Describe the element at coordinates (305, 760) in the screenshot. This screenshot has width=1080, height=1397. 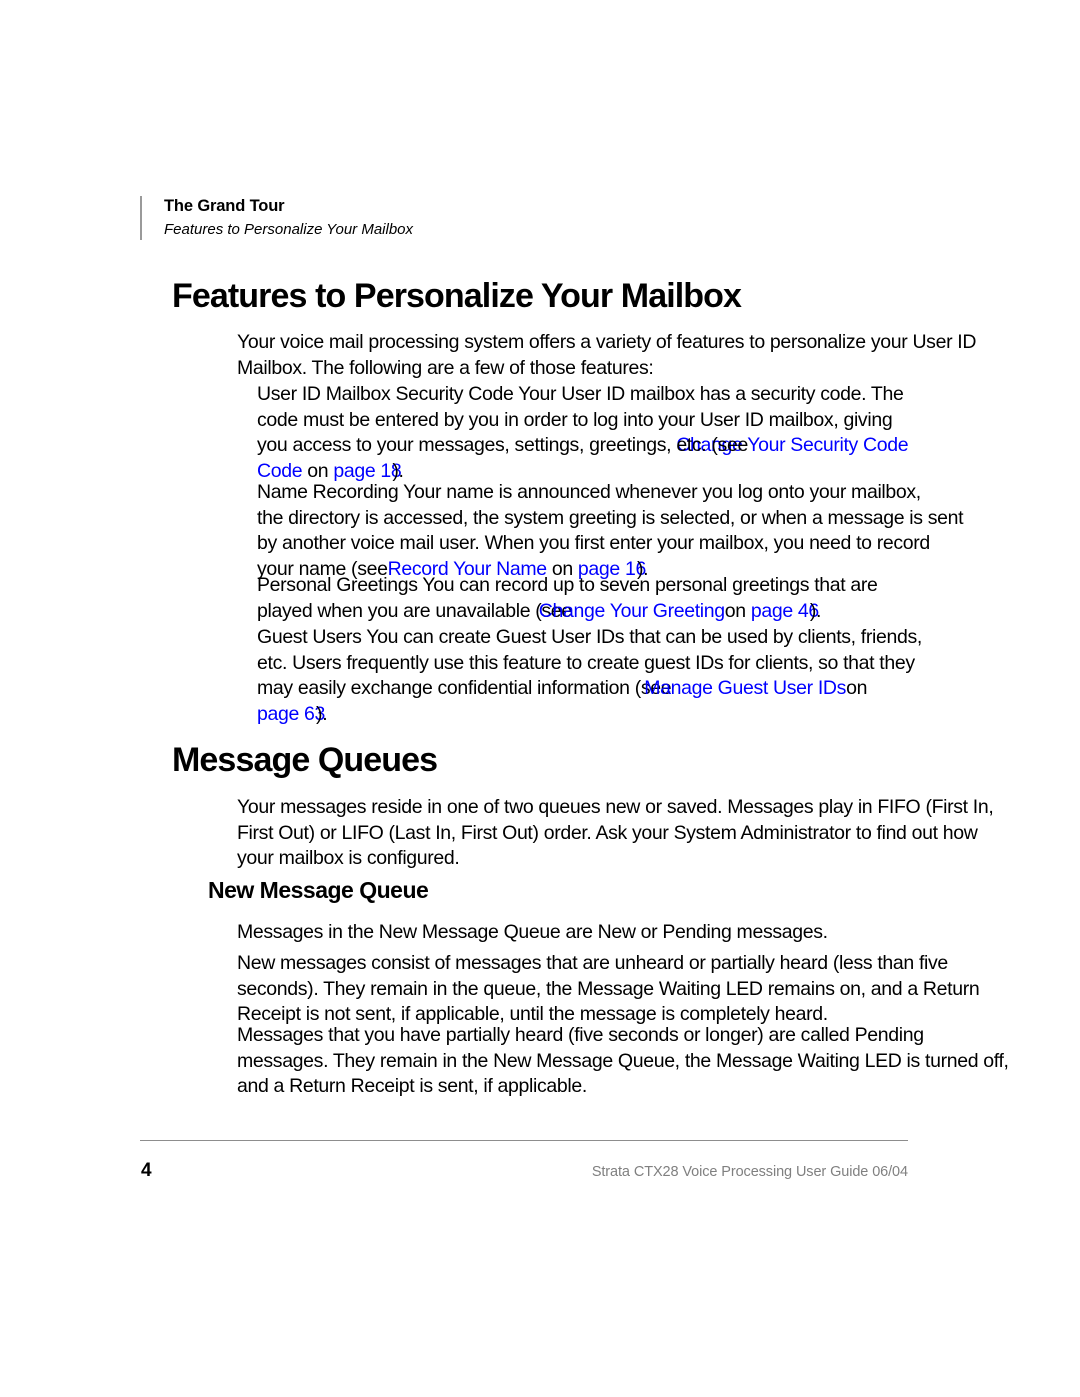
I see `heading-message-queues: Message Queues` at that location.